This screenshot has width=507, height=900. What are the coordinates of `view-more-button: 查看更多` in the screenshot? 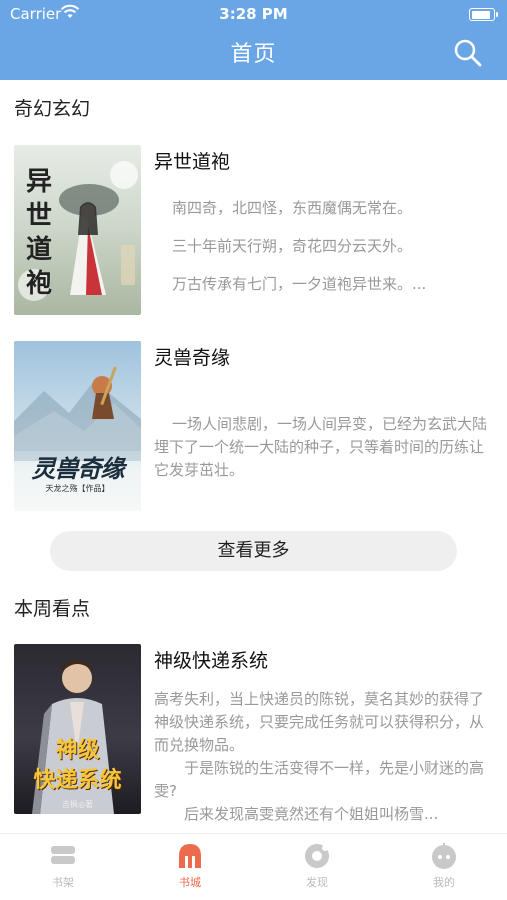 It's located at (253, 551).